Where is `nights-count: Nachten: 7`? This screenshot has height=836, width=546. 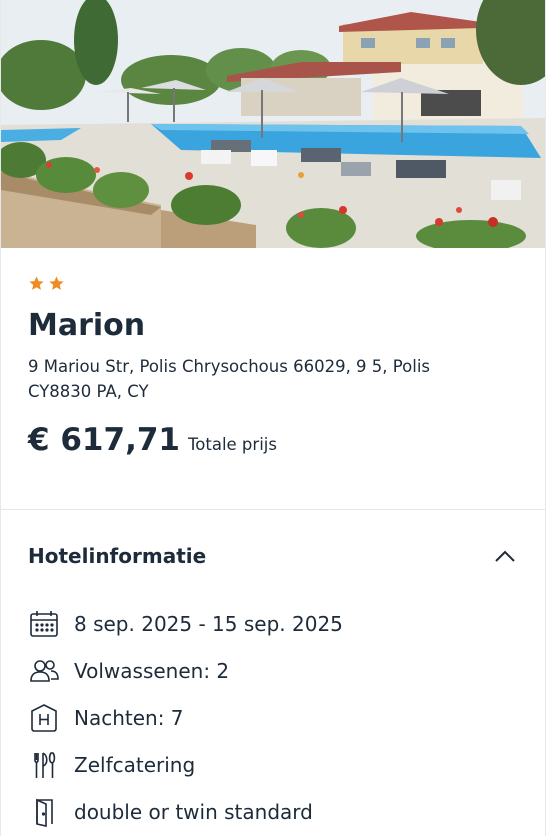 nights-count: Nachten: 7 is located at coordinates (129, 717).